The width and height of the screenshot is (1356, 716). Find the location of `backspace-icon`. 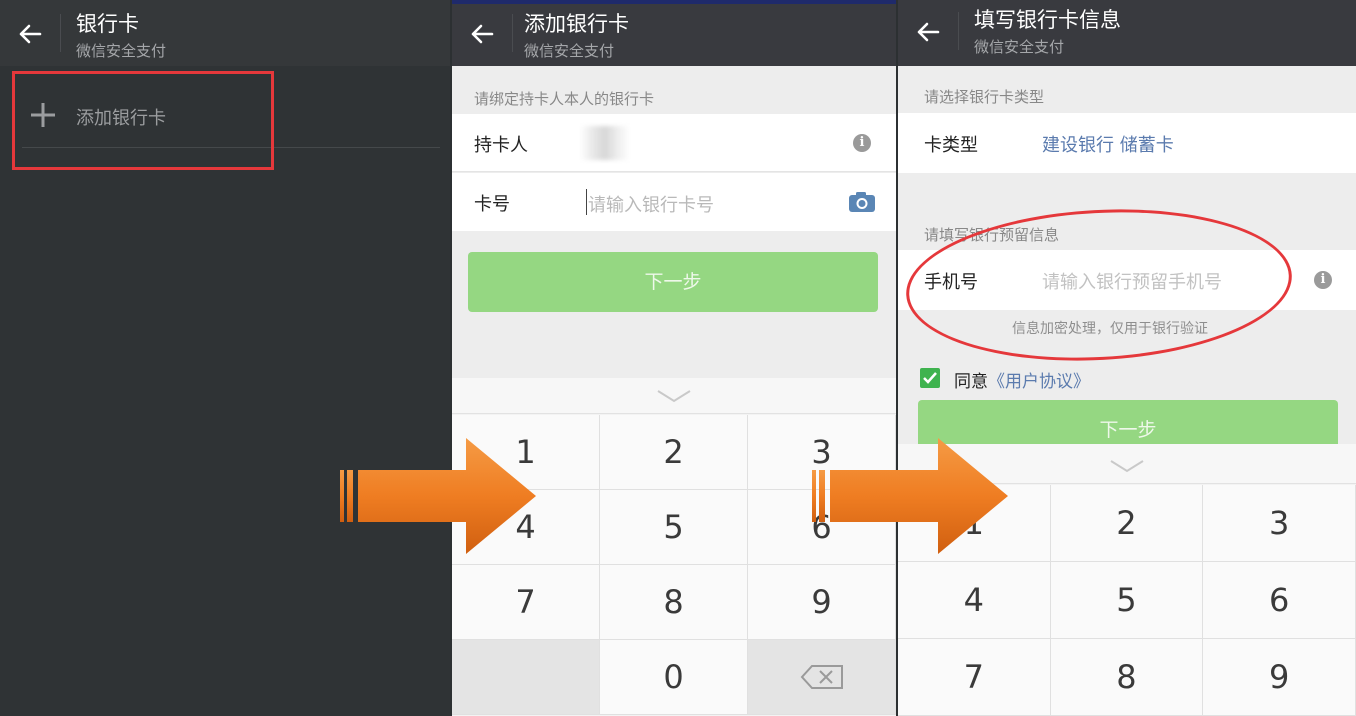

backspace-icon is located at coordinates (821, 677).